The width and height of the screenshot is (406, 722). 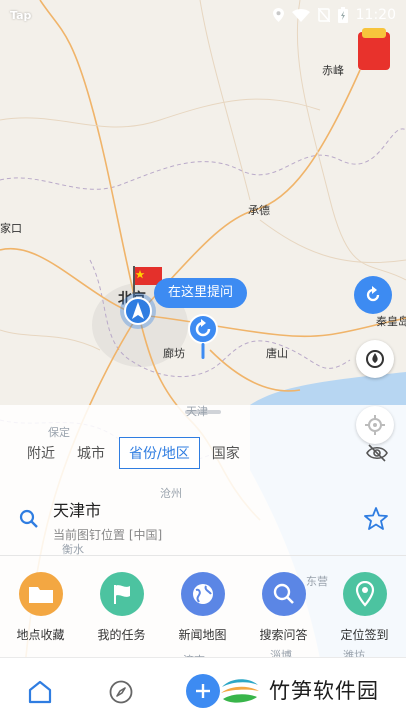 What do you see at coordinates (77, 510) in the screenshot?
I see `location-title: 天津市` at bounding box center [77, 510].